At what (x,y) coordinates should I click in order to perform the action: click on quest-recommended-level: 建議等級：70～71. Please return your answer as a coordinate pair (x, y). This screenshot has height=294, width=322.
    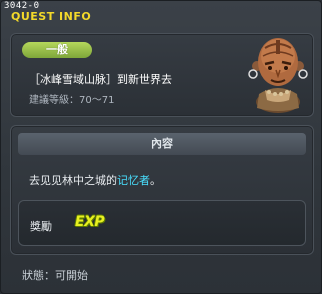
    Looking at the image, I should click on (72, 100).